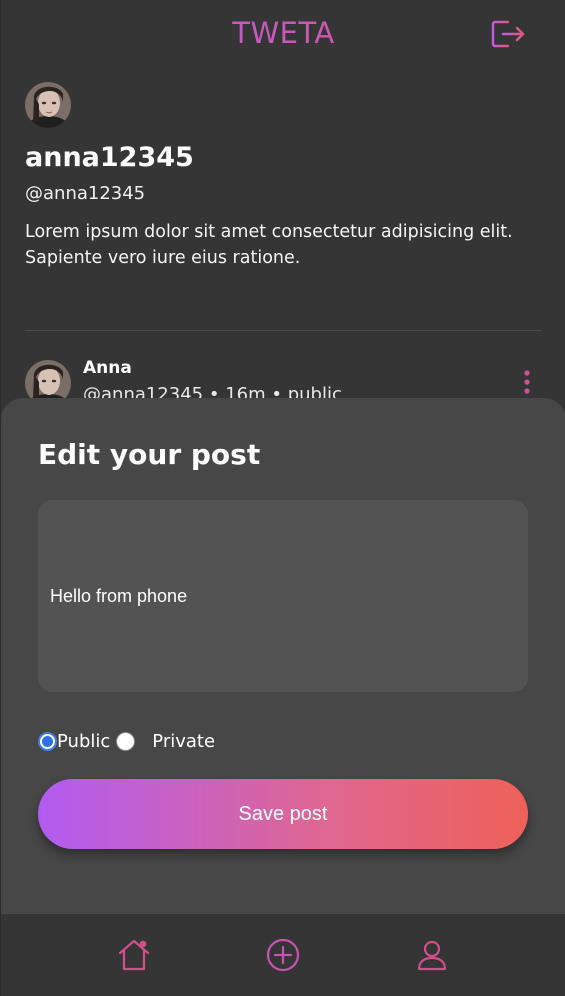 This screenshot has height=996, width=565. I want to click on profile-avatar, so click(48, 105).